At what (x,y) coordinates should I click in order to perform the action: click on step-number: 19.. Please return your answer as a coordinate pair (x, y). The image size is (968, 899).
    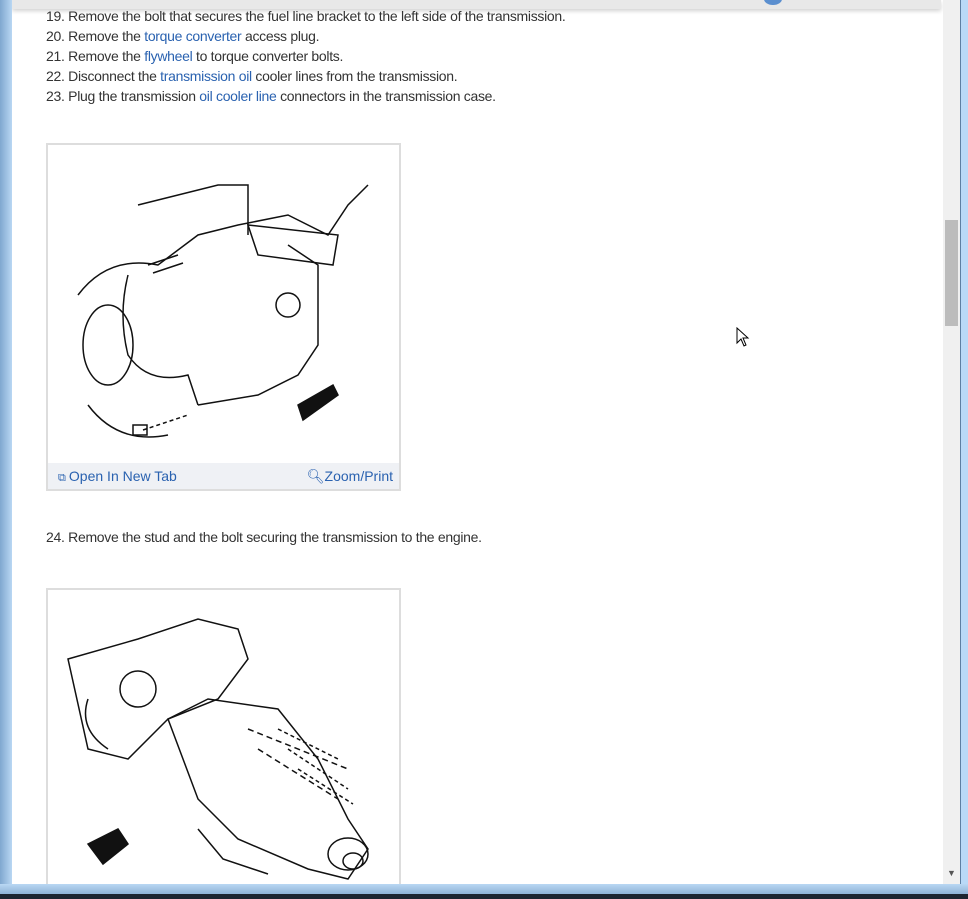
    Looking at the image, I should click on (55, 16).